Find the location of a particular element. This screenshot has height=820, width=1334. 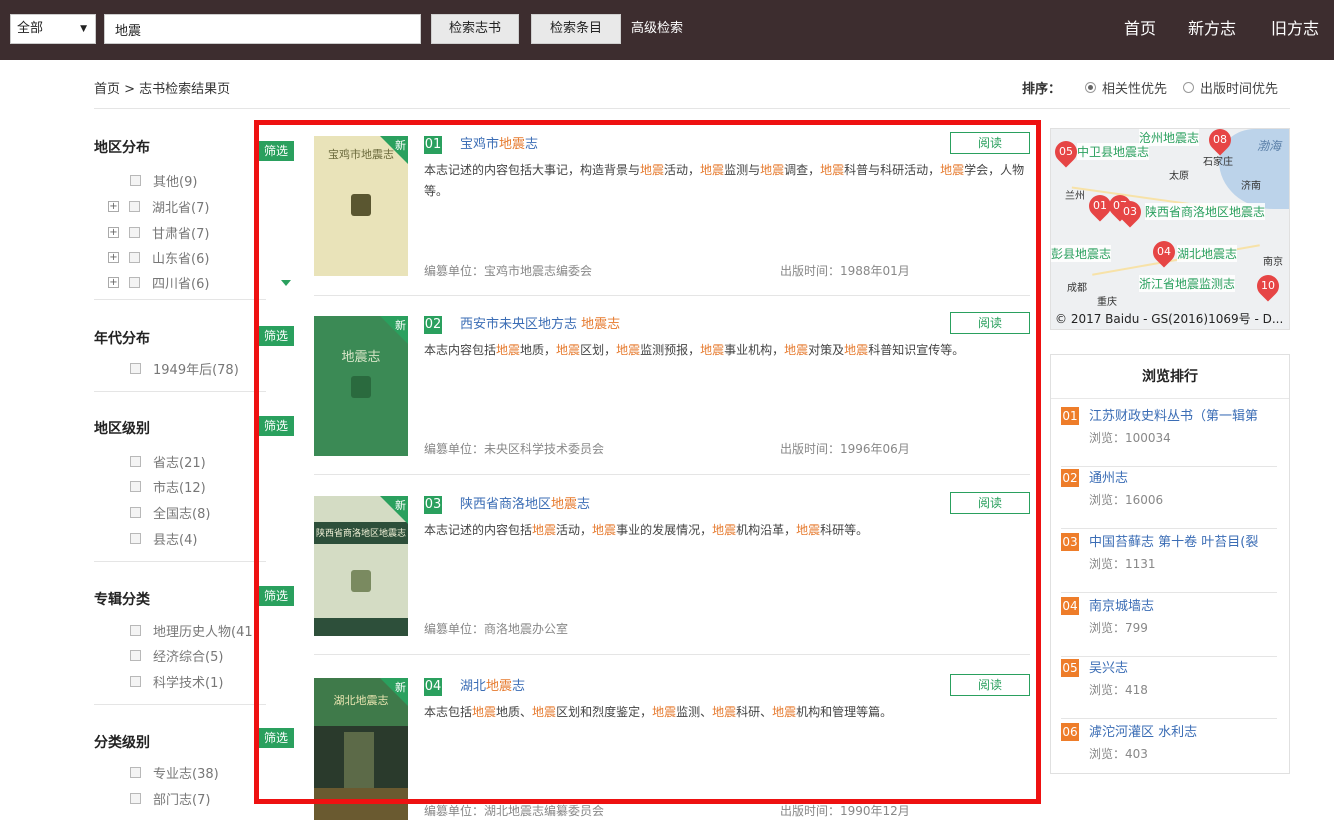

map-label: 湖北地震志 is located at coordinates (1207, 253).